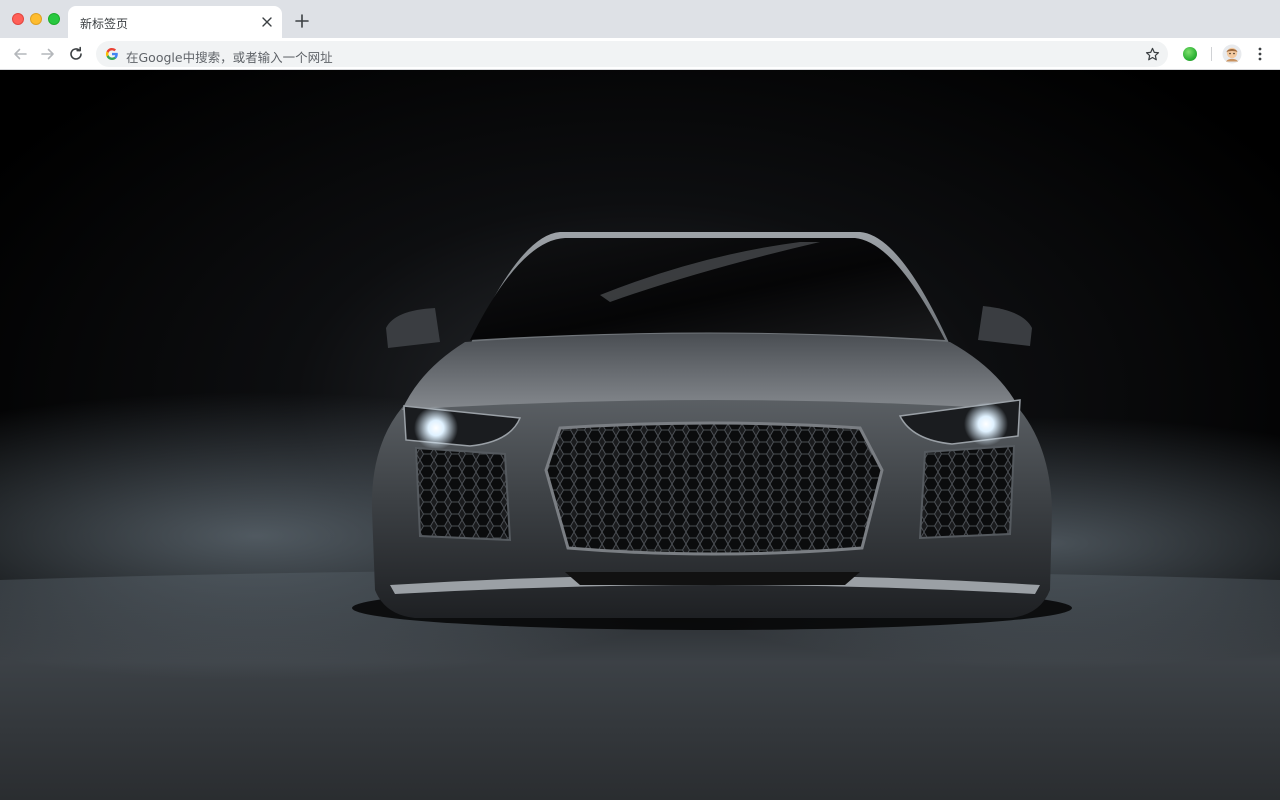  I want to click on menu-button, so click(1260, 54).